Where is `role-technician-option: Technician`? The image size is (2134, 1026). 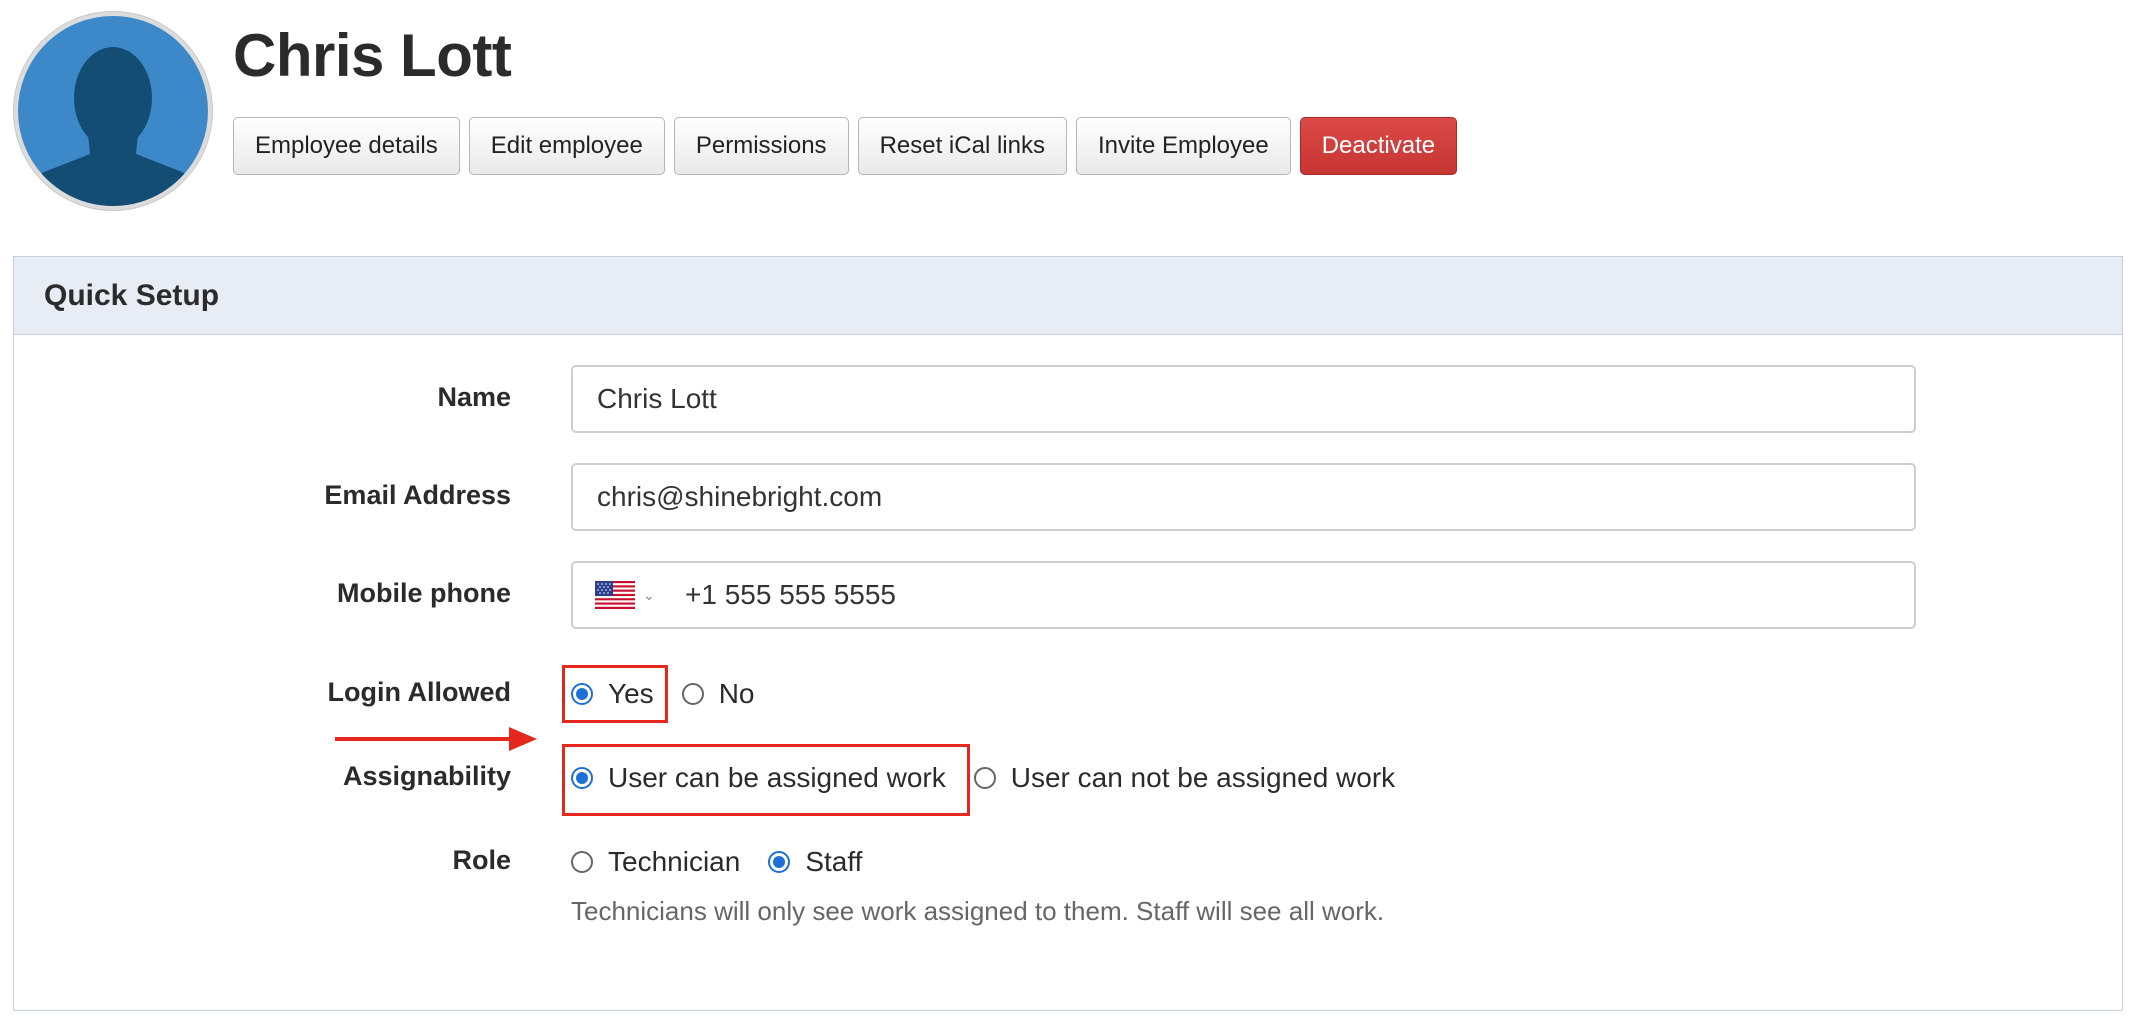 role-technician-option: Technician is located at coordinates (655, 862).